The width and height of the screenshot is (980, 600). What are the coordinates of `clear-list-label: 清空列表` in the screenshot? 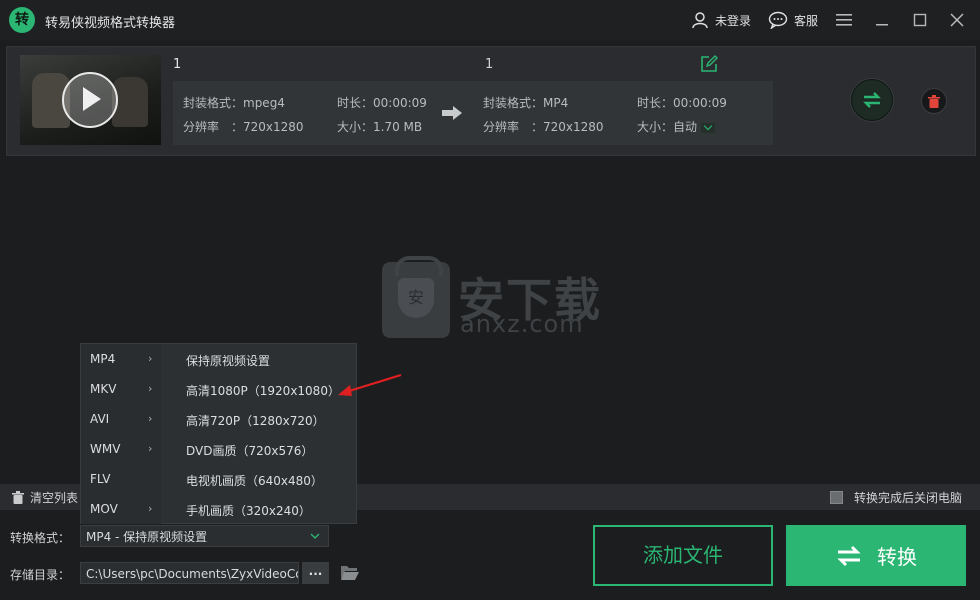 It's located at (54, 497).